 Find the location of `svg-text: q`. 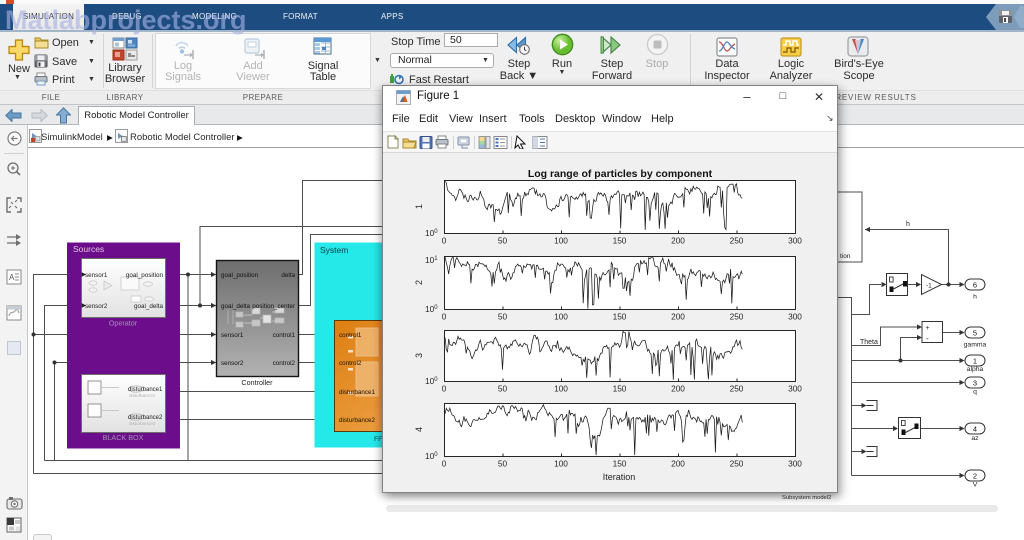

svg-text: q is located at coordinates (975, 392).